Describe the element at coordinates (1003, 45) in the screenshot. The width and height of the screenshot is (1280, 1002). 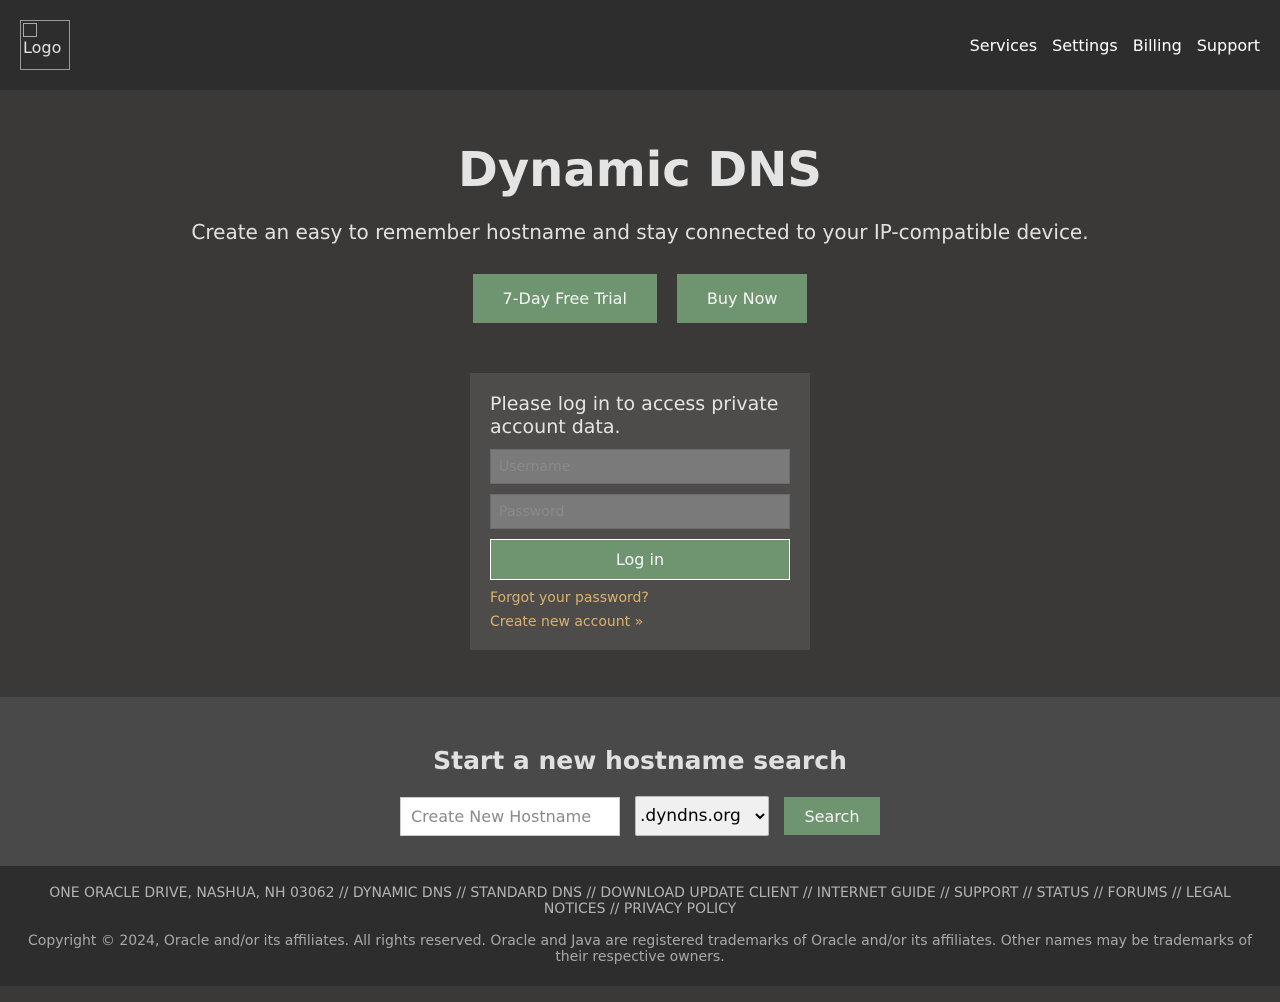
I see `nav-services: Services` at that location.